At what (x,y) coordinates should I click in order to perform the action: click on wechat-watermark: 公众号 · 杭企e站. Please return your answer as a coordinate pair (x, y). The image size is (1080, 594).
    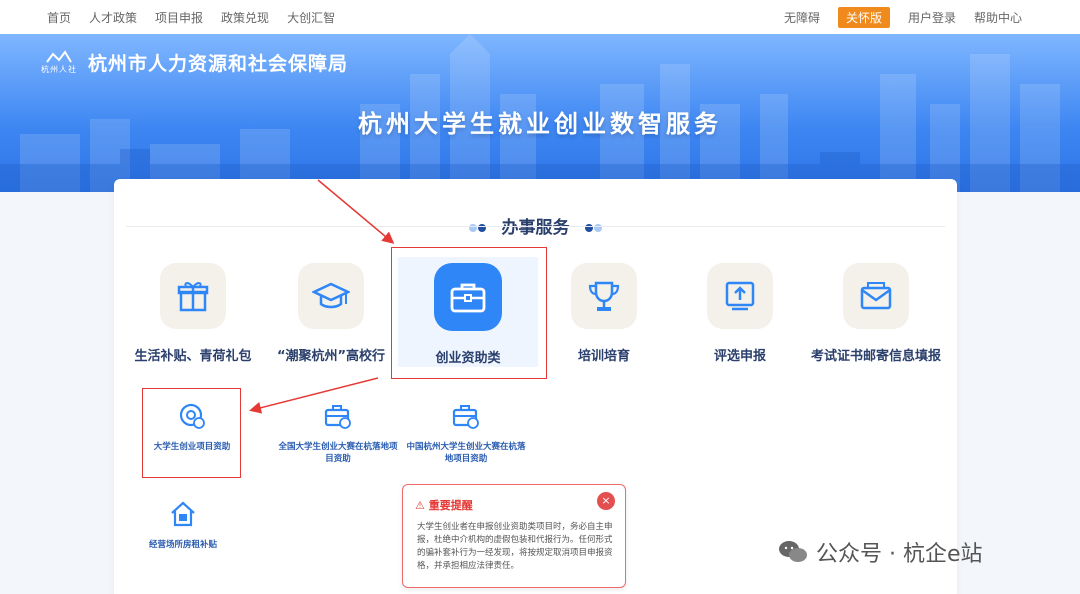
    Looking at the image, I should click on (880, 552).